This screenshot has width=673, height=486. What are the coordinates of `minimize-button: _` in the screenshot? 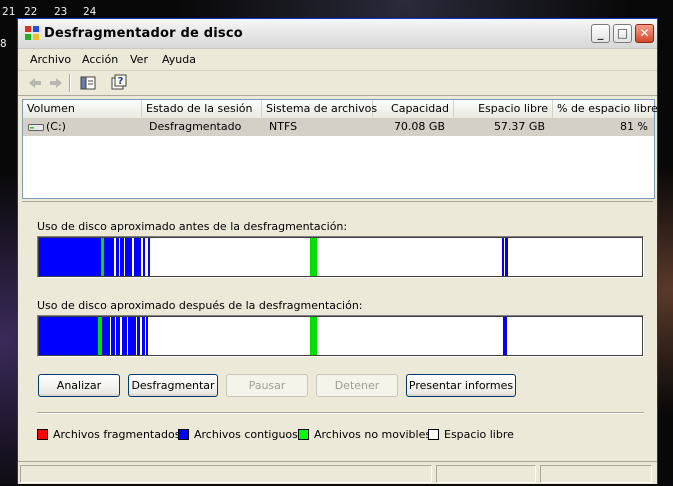 It's located at (600, 33).